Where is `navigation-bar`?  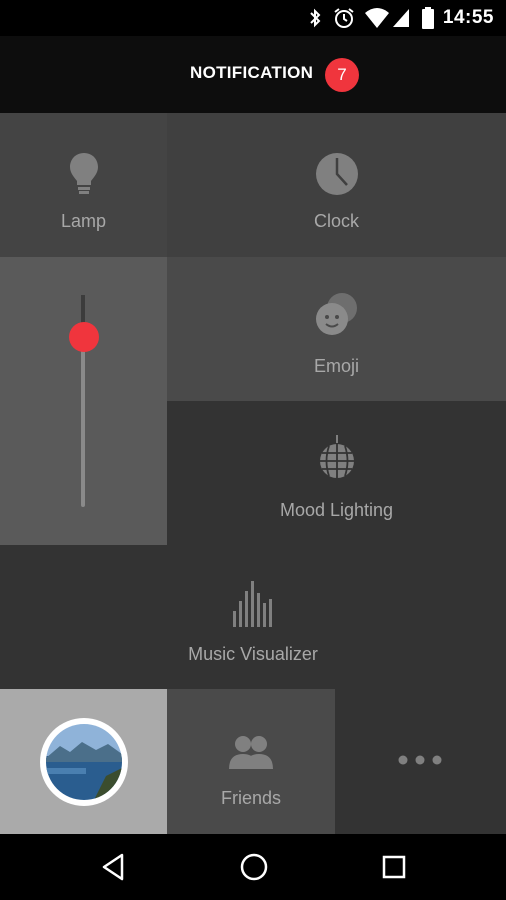
navigation-bar is located at coordinates (253, 867).